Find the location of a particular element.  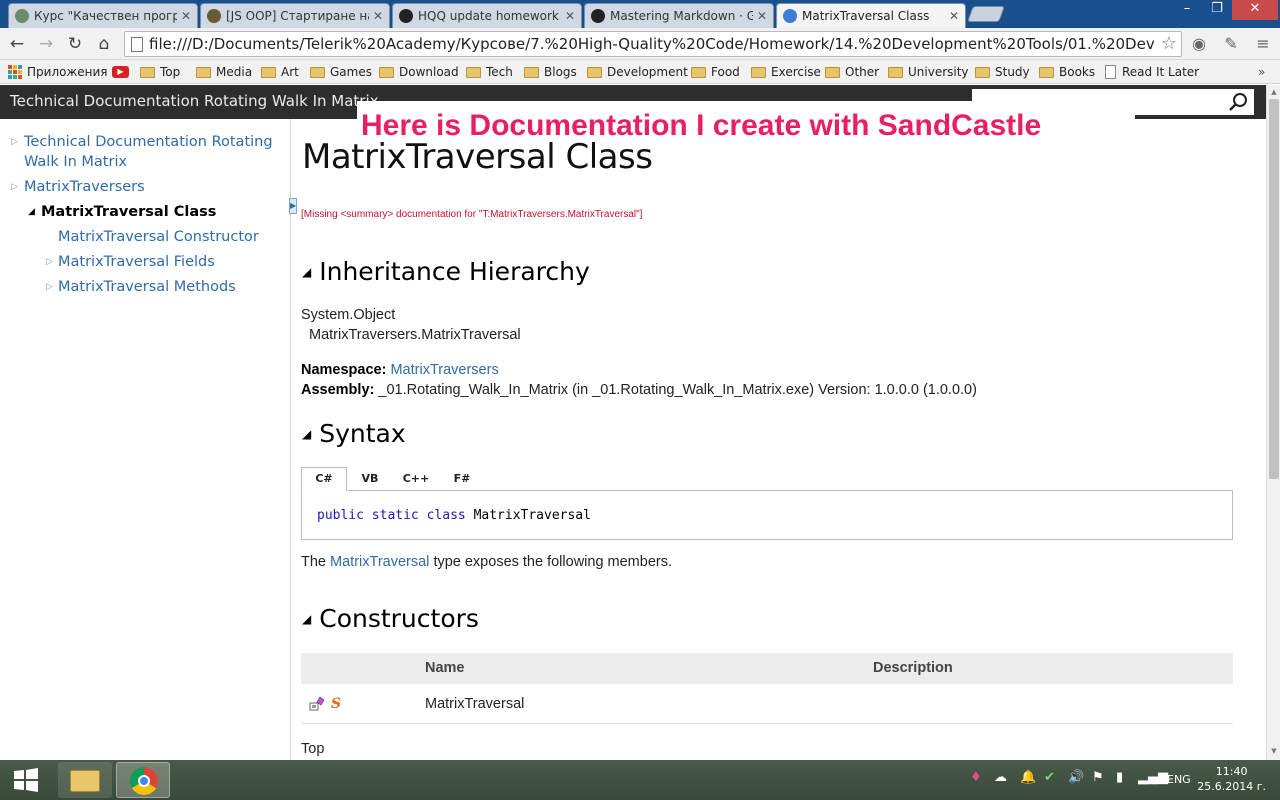

vertical-scrollbar: ▲ ▼ is located at coordinates (1273, 422).